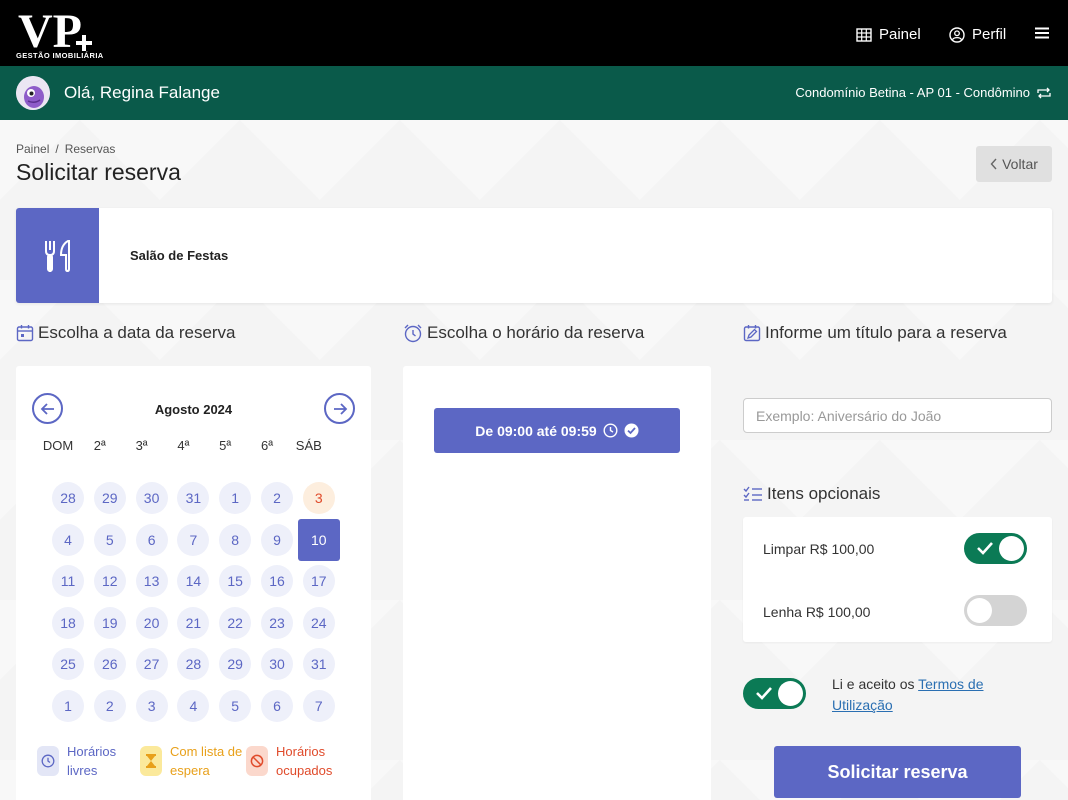 Image resolution: width=1068 pixels, height=800 pixels. What do you see at coordinates (897, 772) in the screenshot?
I see `submit-reservation-button: Solicitar reserva` at bounding box center [897, 772].